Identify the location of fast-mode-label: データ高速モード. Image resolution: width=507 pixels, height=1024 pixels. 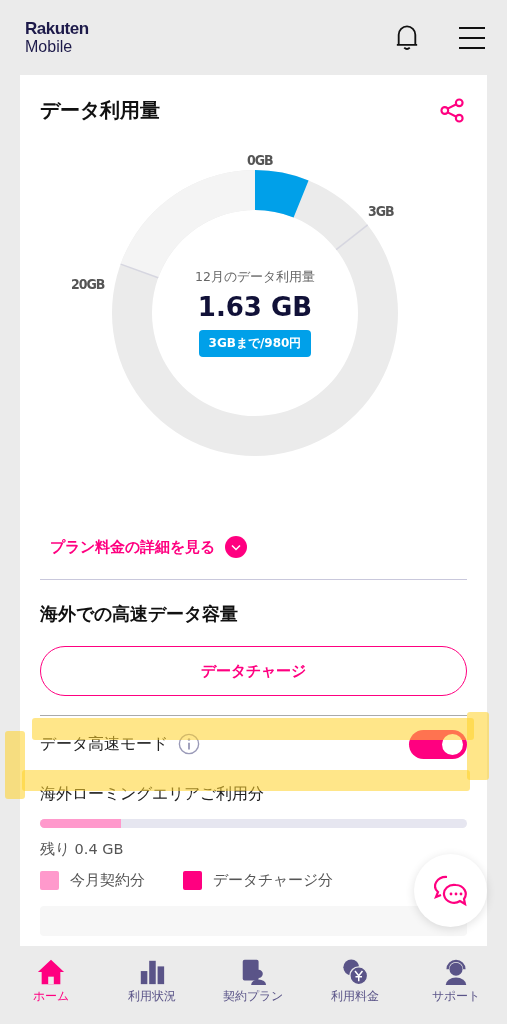
(104, 744).